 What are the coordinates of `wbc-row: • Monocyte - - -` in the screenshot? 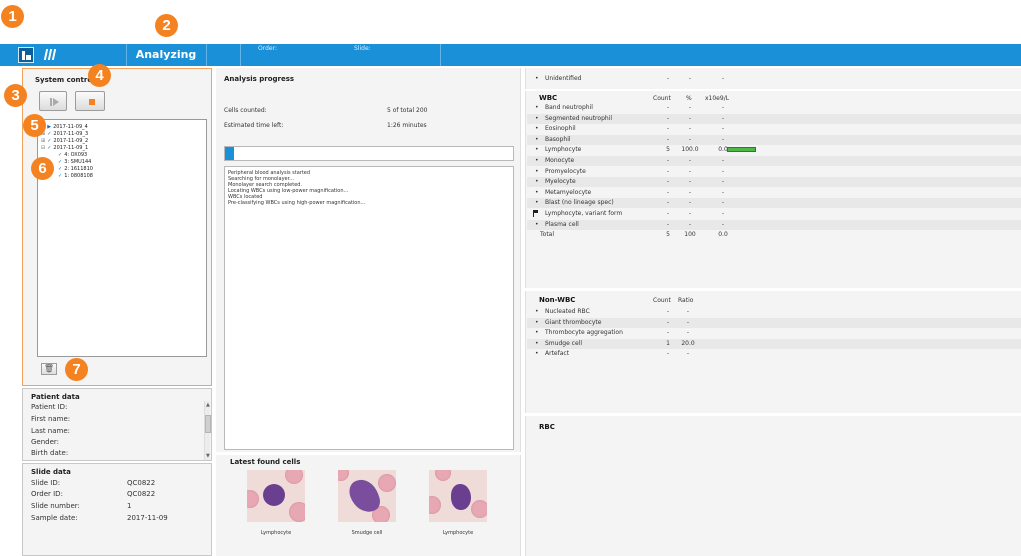 It's located at (774, 161).